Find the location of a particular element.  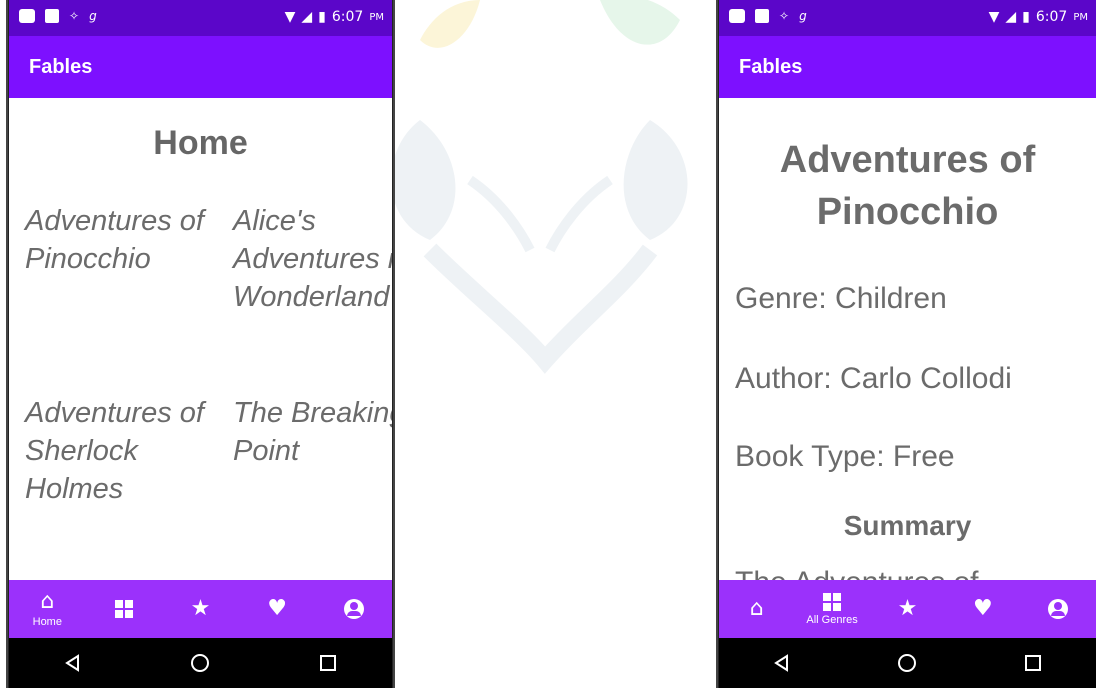

nav-item-home: ⌂ Home is located at coordinates (47, 609).